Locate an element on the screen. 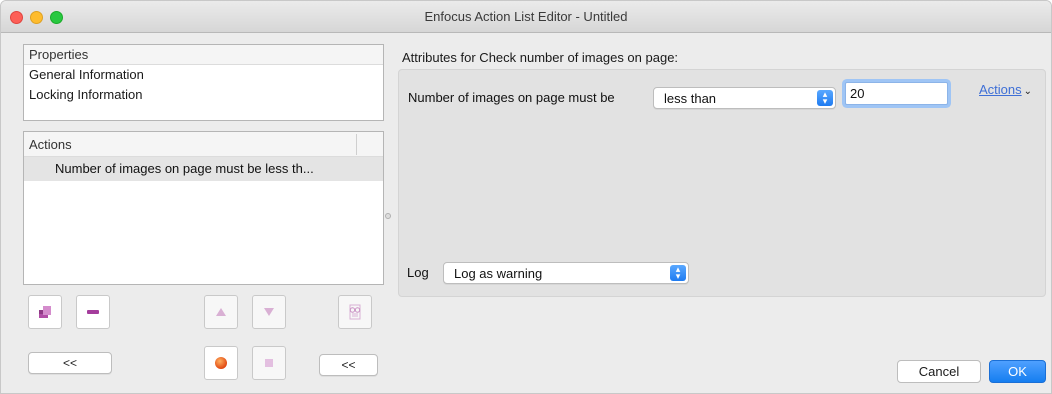  add-action-button is located at coordinates (45, 312).